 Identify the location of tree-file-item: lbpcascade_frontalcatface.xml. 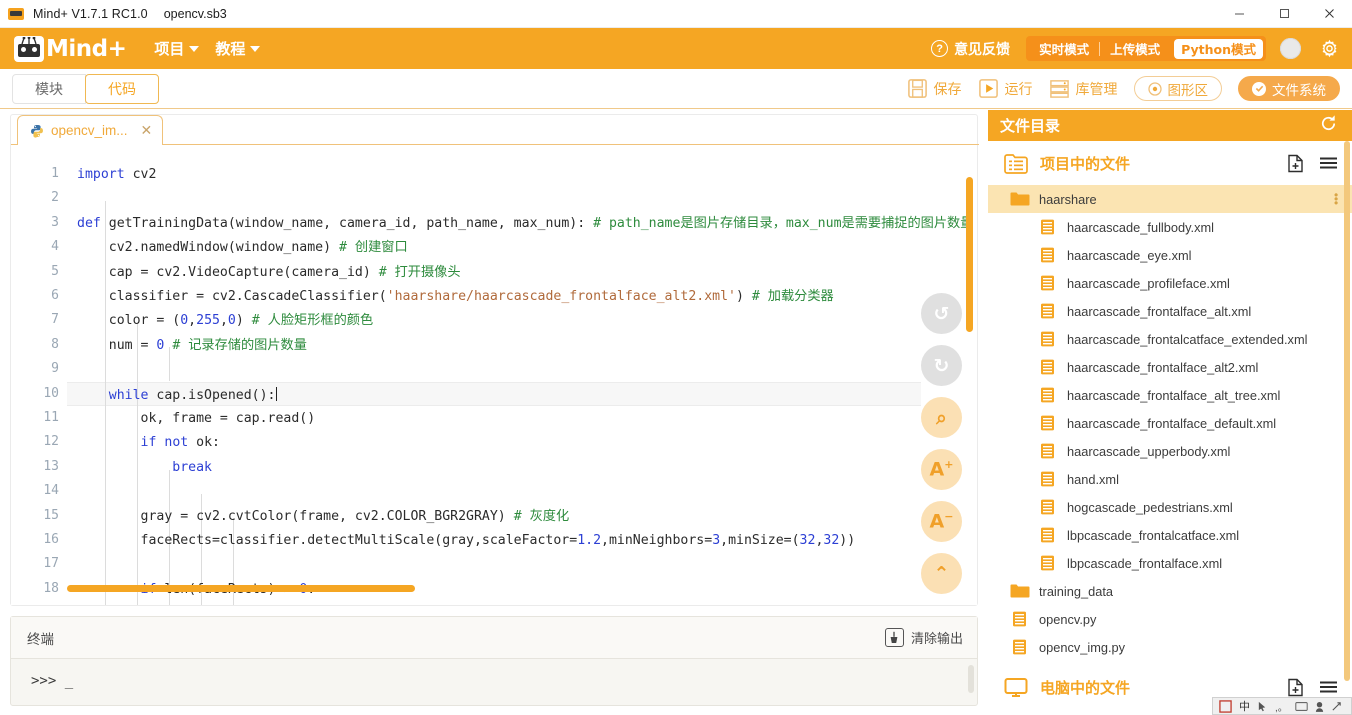
(1170, 535).